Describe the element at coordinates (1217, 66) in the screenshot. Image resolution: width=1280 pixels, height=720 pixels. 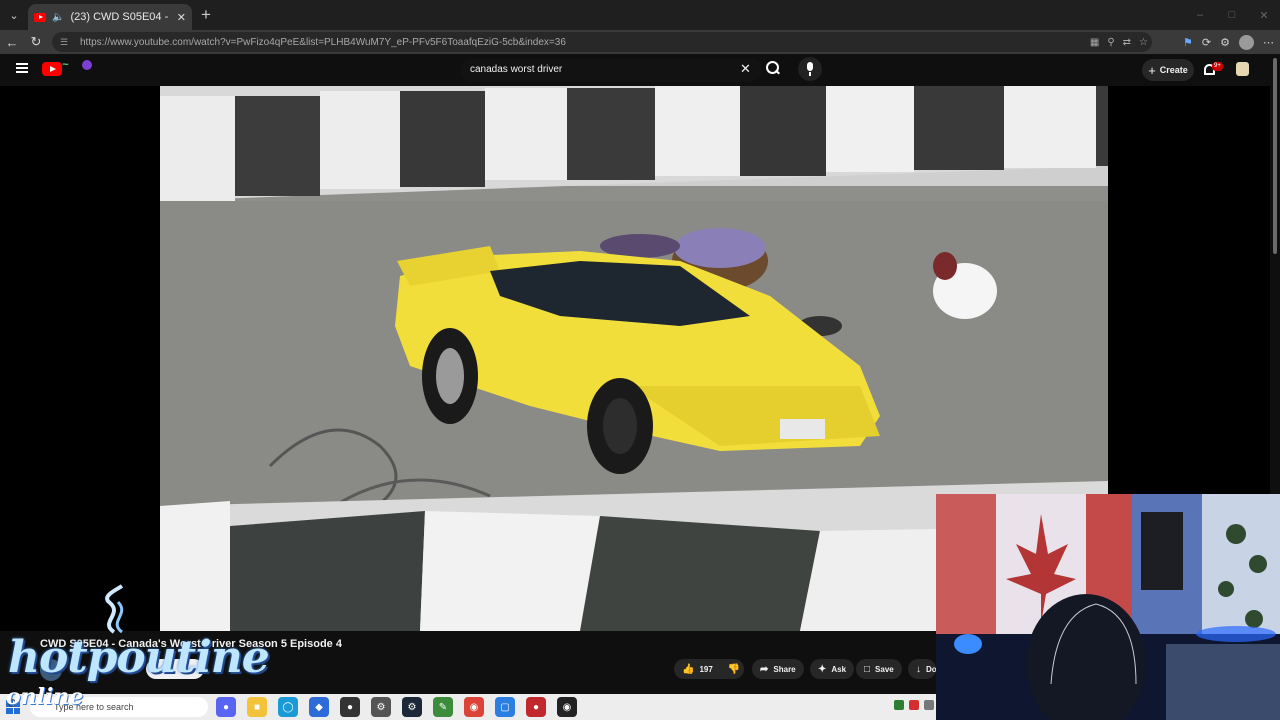
I see `notification-badge: 9+` at that location.